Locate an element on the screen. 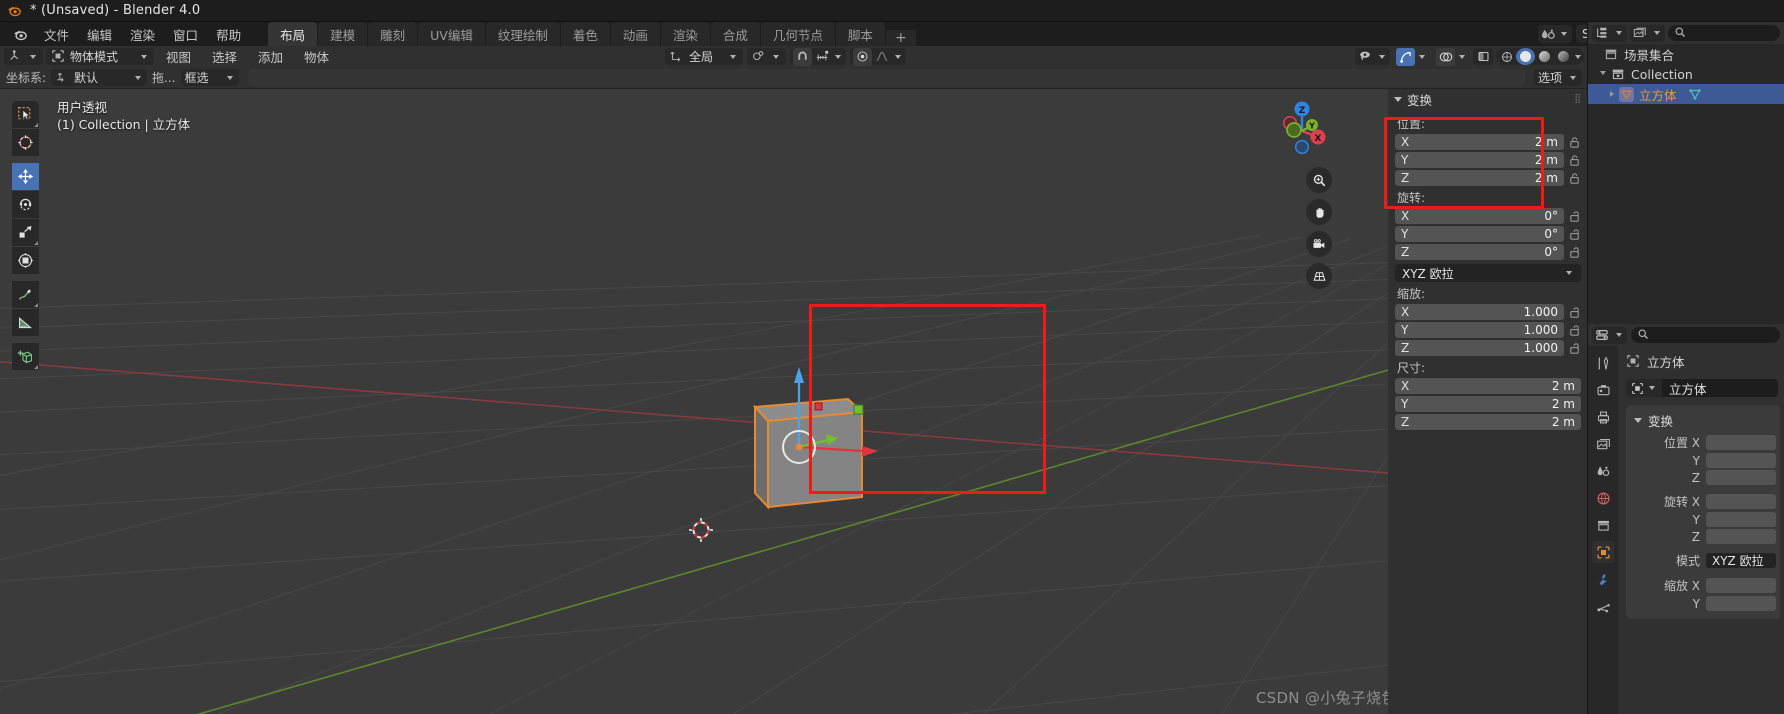 This screenshot has width=1784, height=714. tab-shading: 着色 is located at coordinates (585, 34).